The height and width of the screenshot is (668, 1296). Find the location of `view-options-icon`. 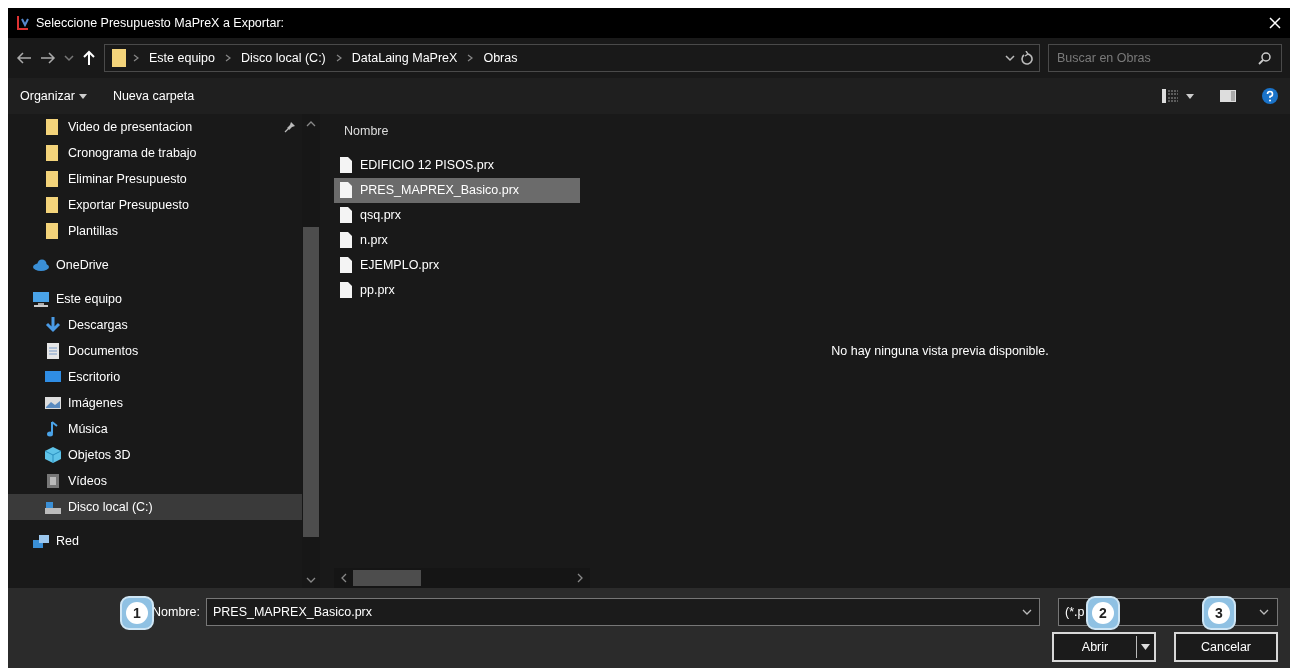

view-options-icon is located at coordinates (1170, 96).